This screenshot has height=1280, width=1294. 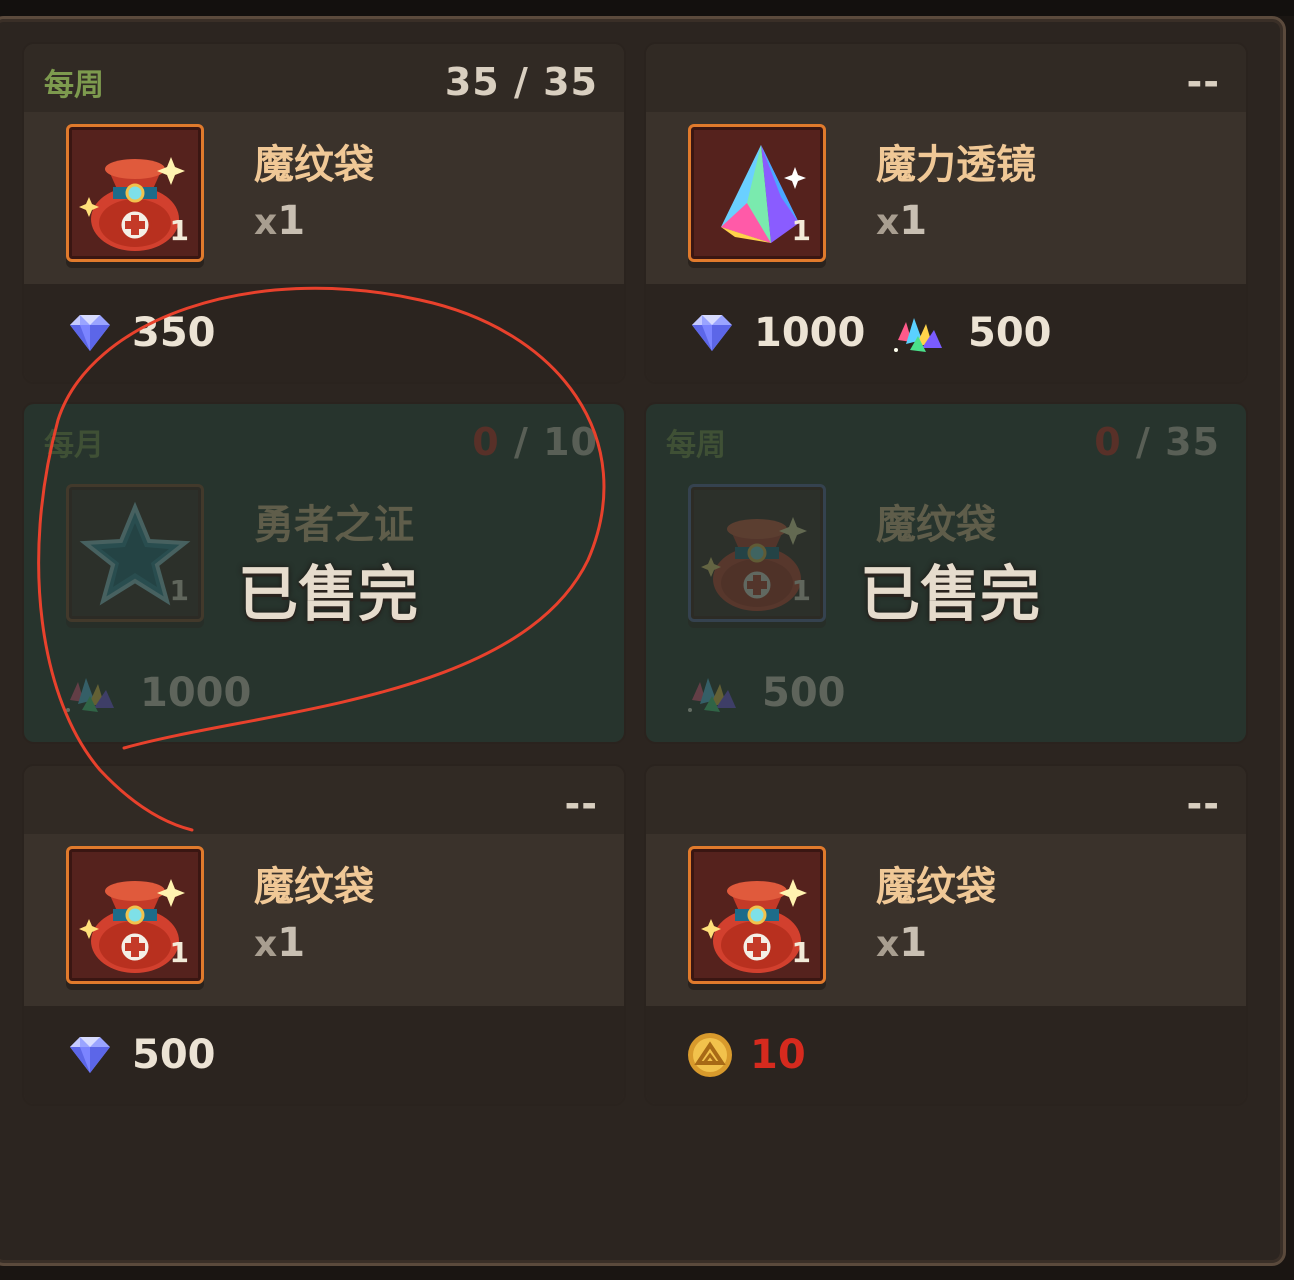 I want to click on shop-item-card-sold-out: 每周 0 / 35 1 魔纹袋 500 已售完, so click(x=946, y=573).